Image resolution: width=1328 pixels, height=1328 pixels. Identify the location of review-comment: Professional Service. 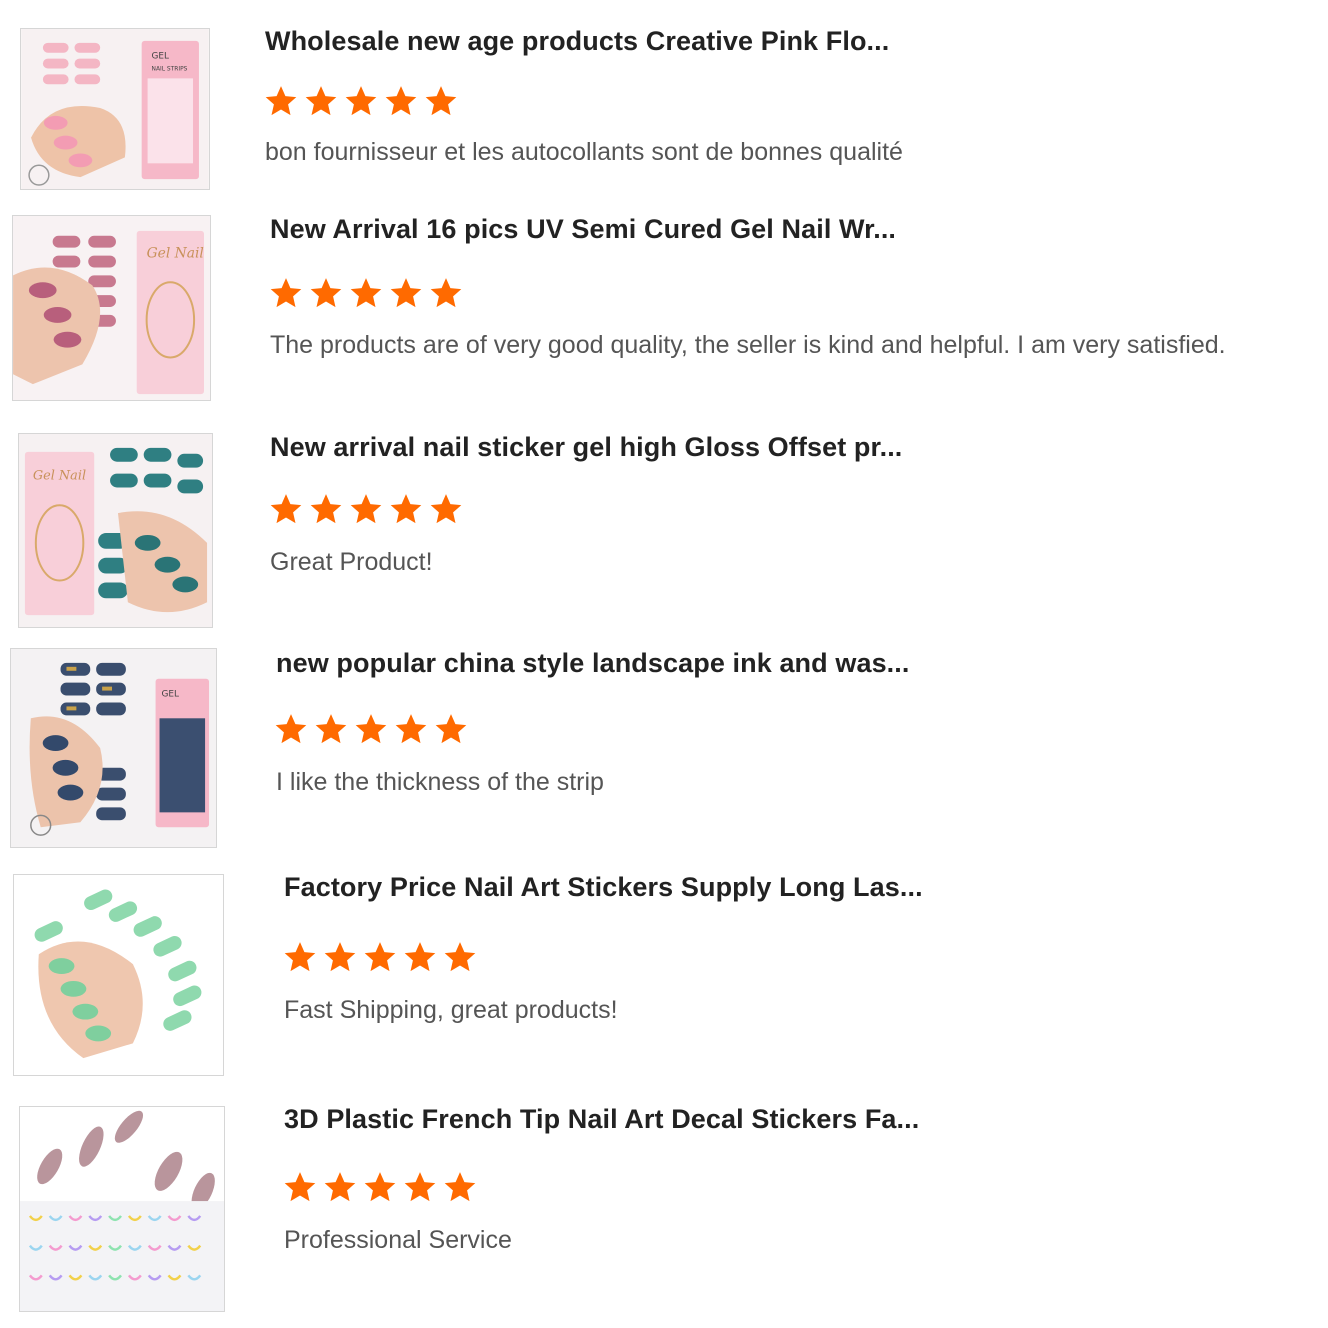
(398, 1240).